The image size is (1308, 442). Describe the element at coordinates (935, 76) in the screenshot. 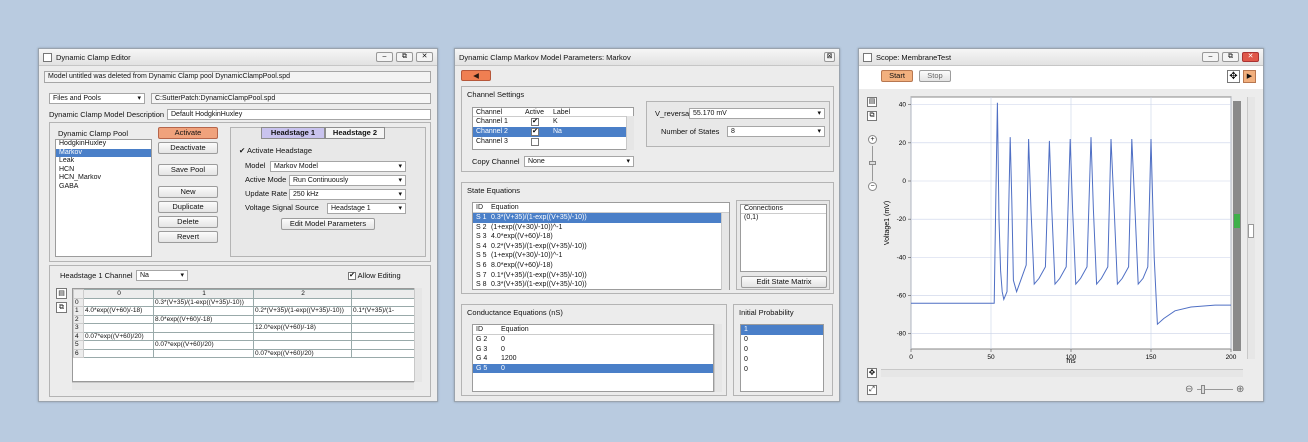

I see `stop-button: Stop` at that location.